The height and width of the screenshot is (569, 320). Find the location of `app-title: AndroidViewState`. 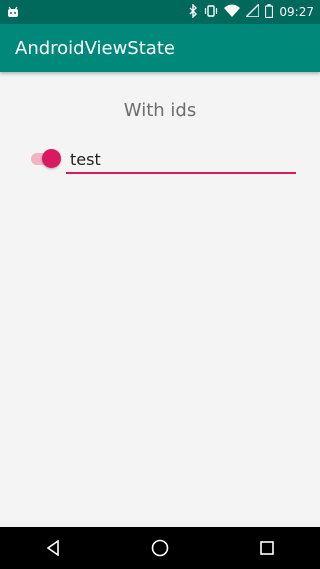

app-title: AndroidViewState is located at coordinates (95, 48).